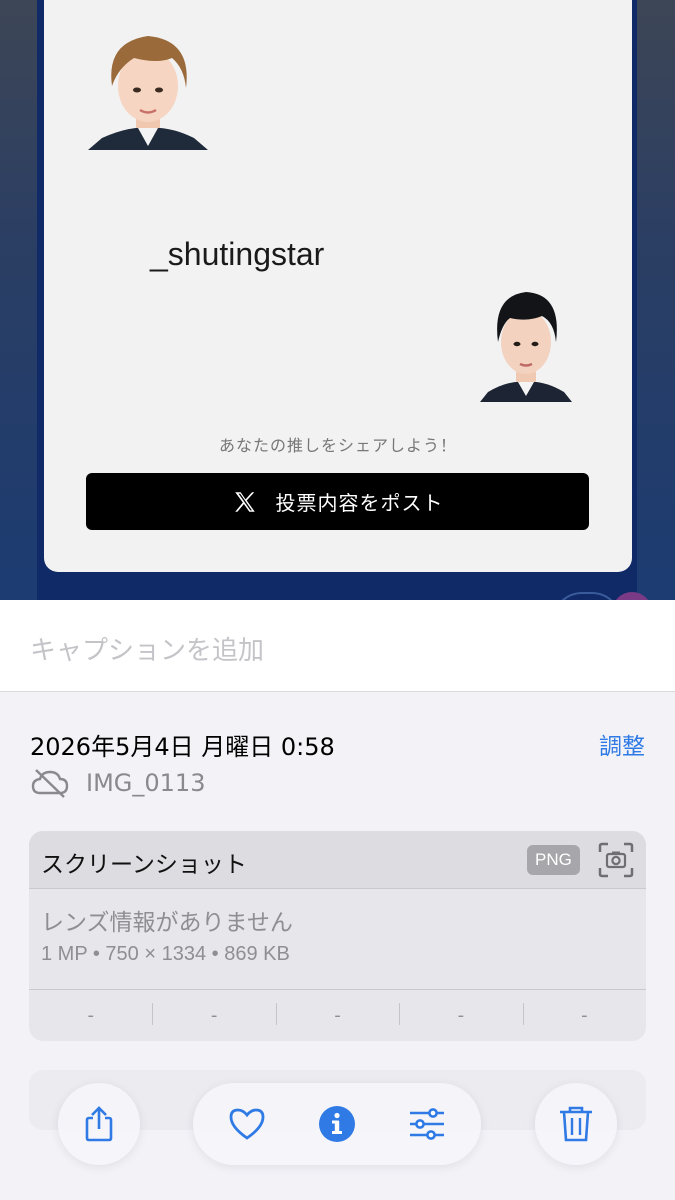 This screenshot has height=1200, width=675. What do you see at coordinates (337, 445) in the screenshot?
I see `share-prompt-text: あなたの推しをシェアしよう！` at bounding box center [337, 445].